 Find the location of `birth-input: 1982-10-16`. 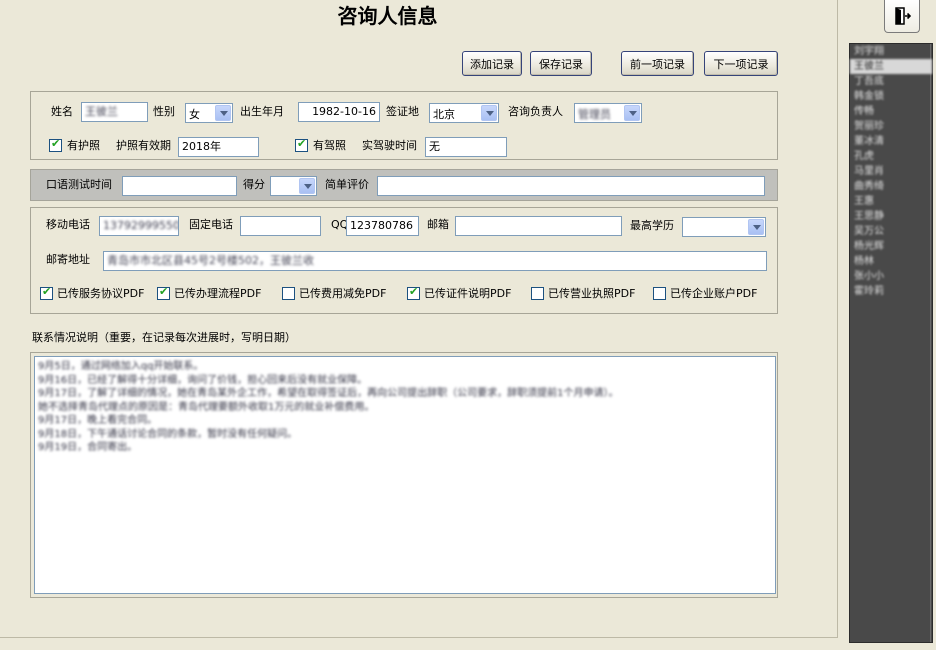

birth-input: 1982-10-16 is located at coordinates (339, 112).